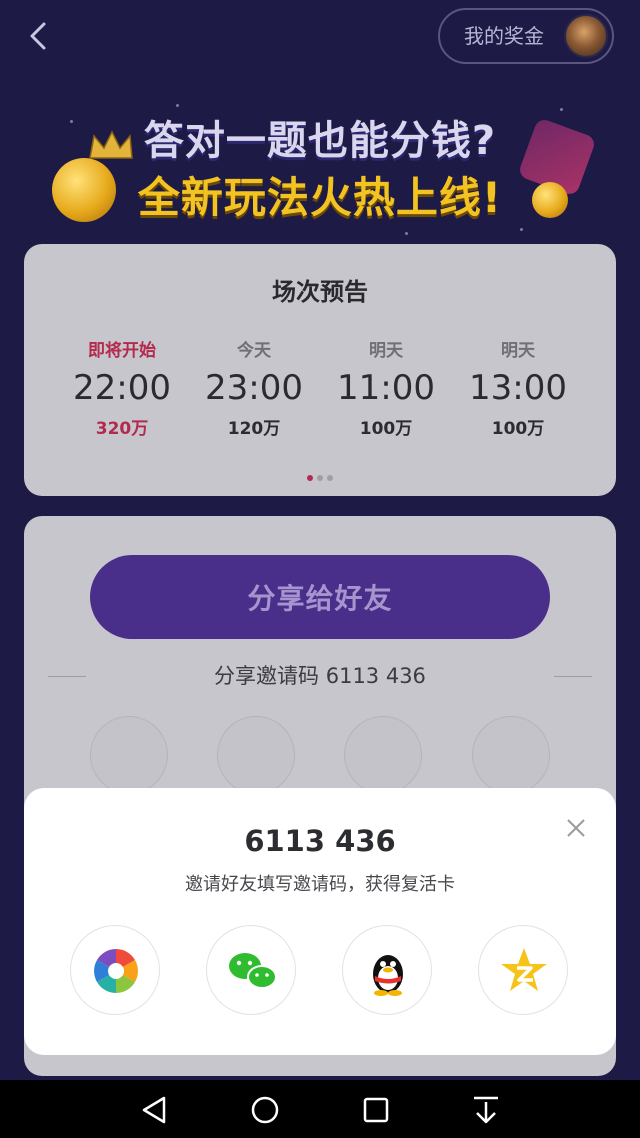 The height and width of the screenshot is (1138, 640). I want to click on close-button, so click(576, 828).